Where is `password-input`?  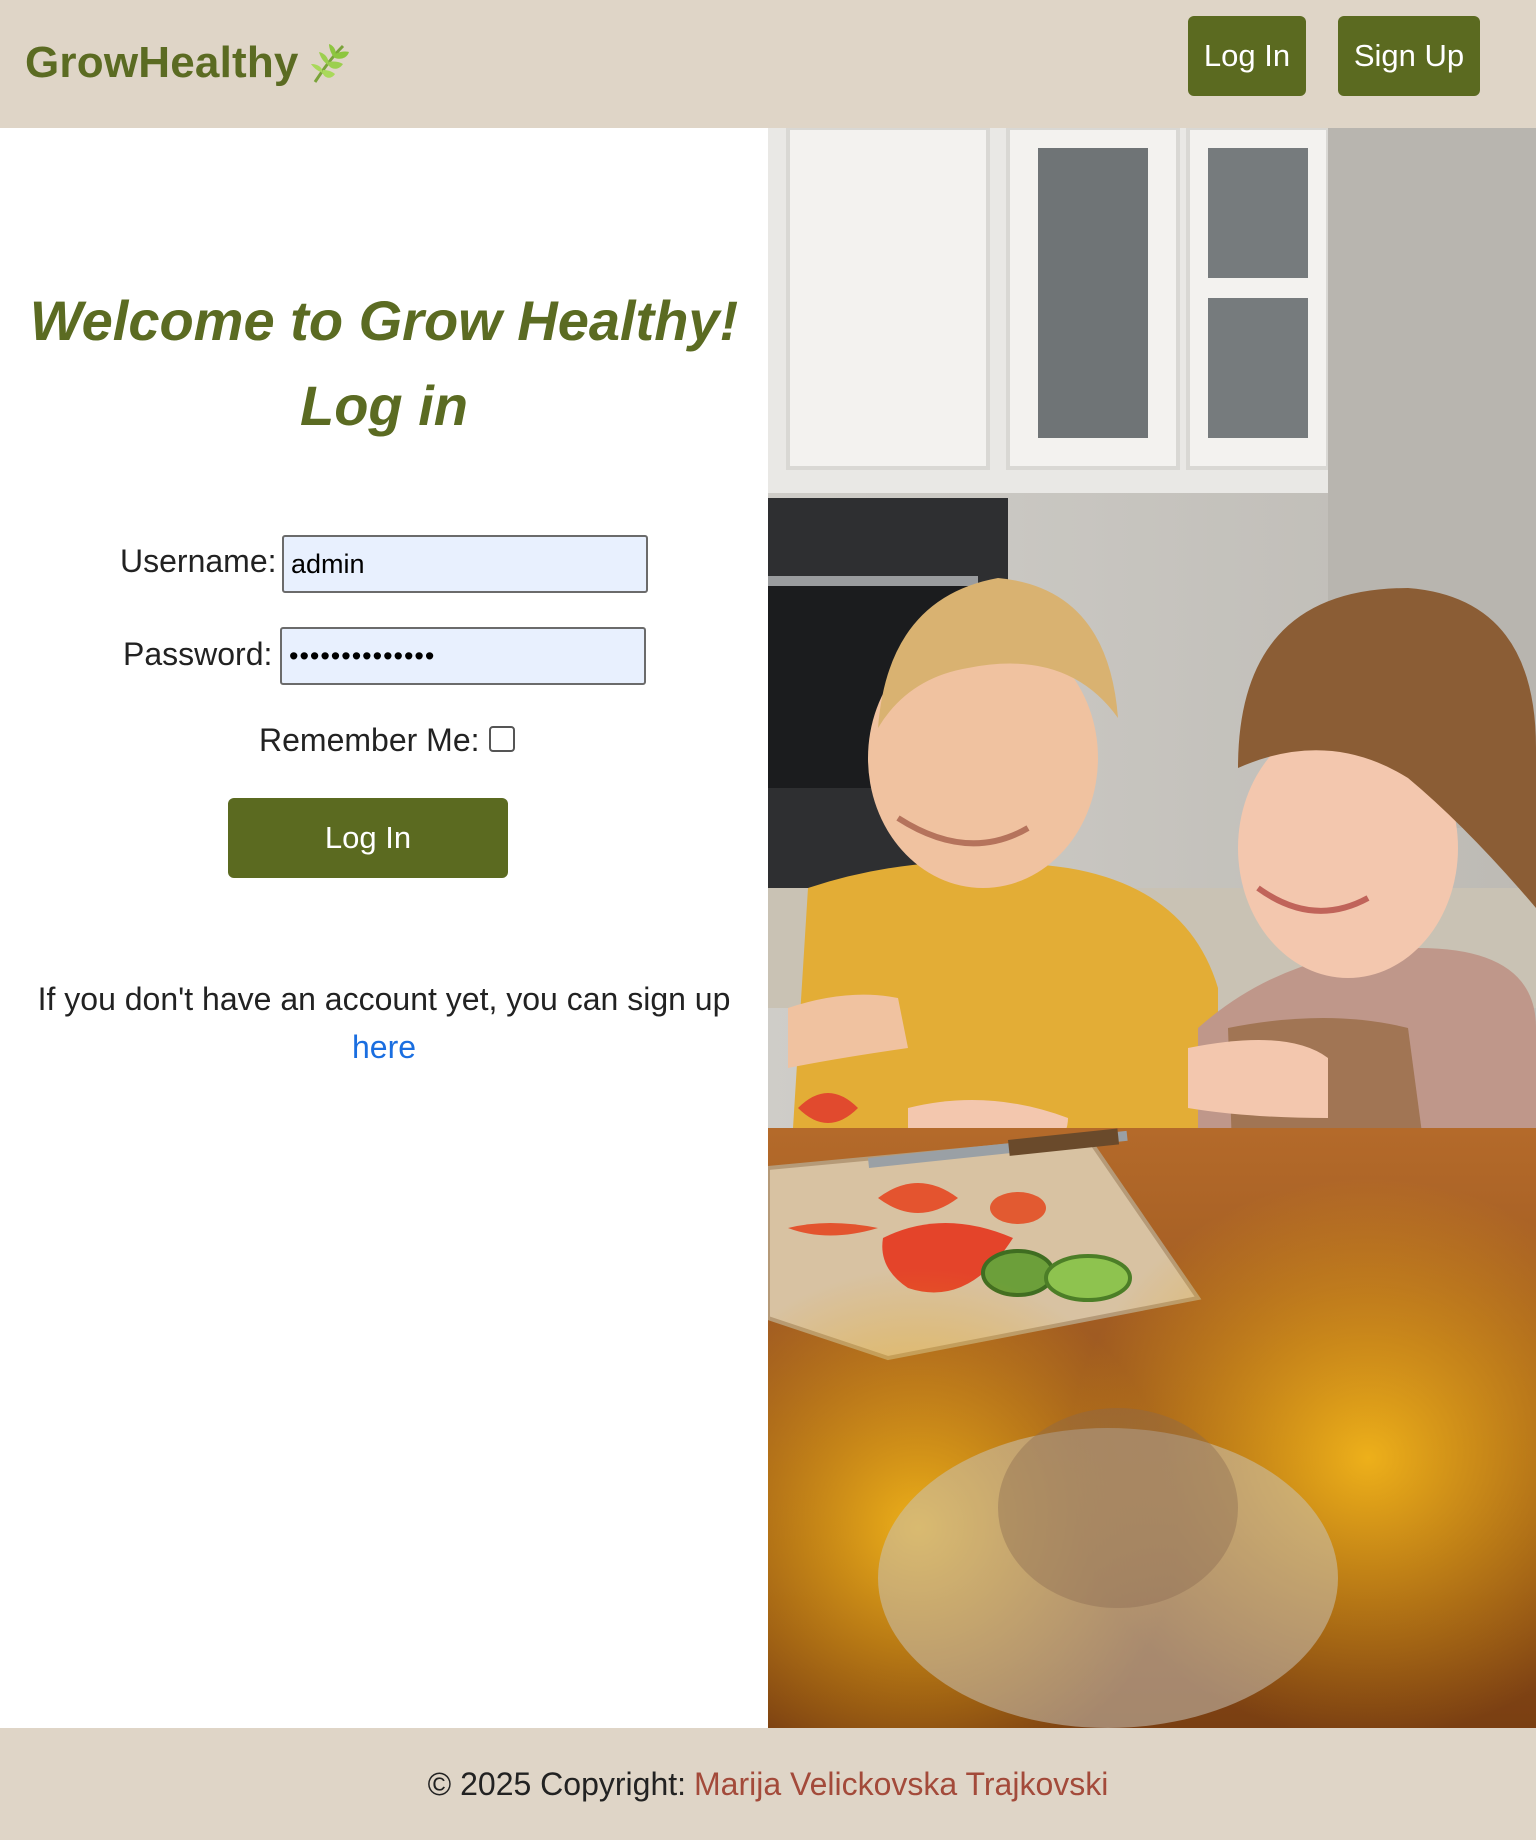
password-input is located at coordinates (463, 656).